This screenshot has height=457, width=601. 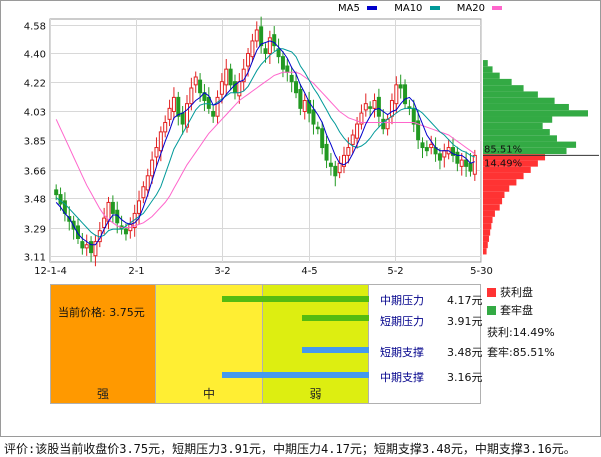 I want to click on y-tick-label: 3.48, so click(x=35, y=200).